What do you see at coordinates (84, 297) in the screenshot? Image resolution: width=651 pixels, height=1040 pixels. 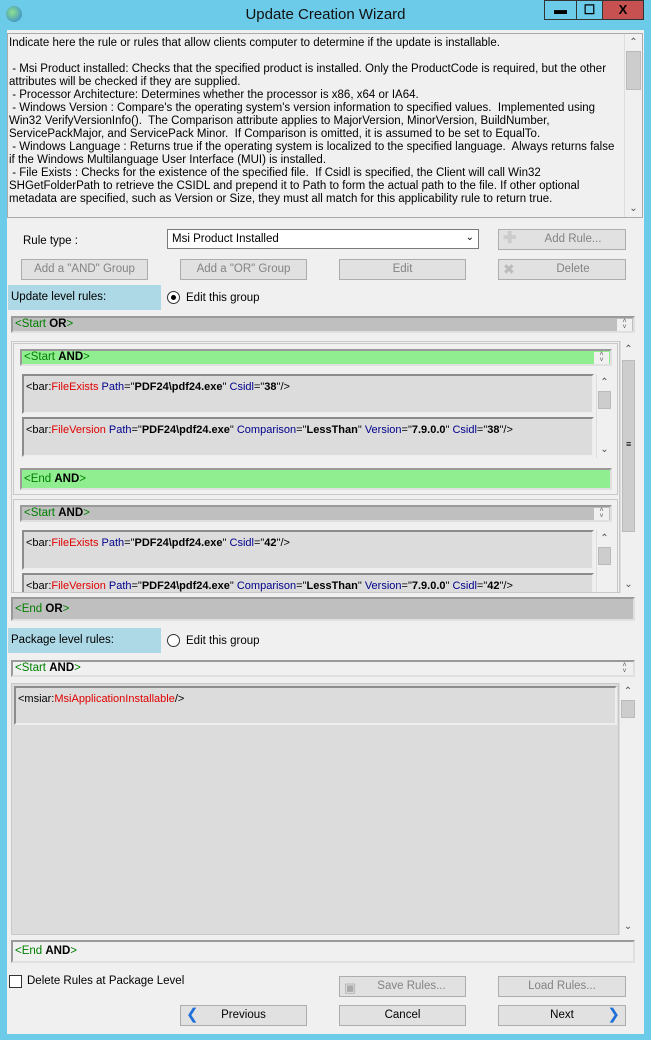 I see `update-level-label: Update level rules:` at bounding box center [84, 297].